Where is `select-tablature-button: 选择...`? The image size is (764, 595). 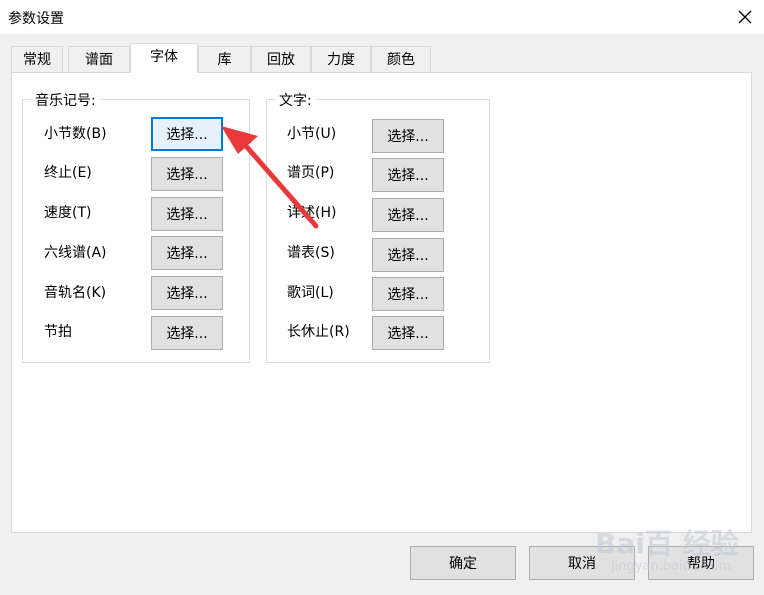
select-tablature-button: 选择... is located at coordinates (187, 253).